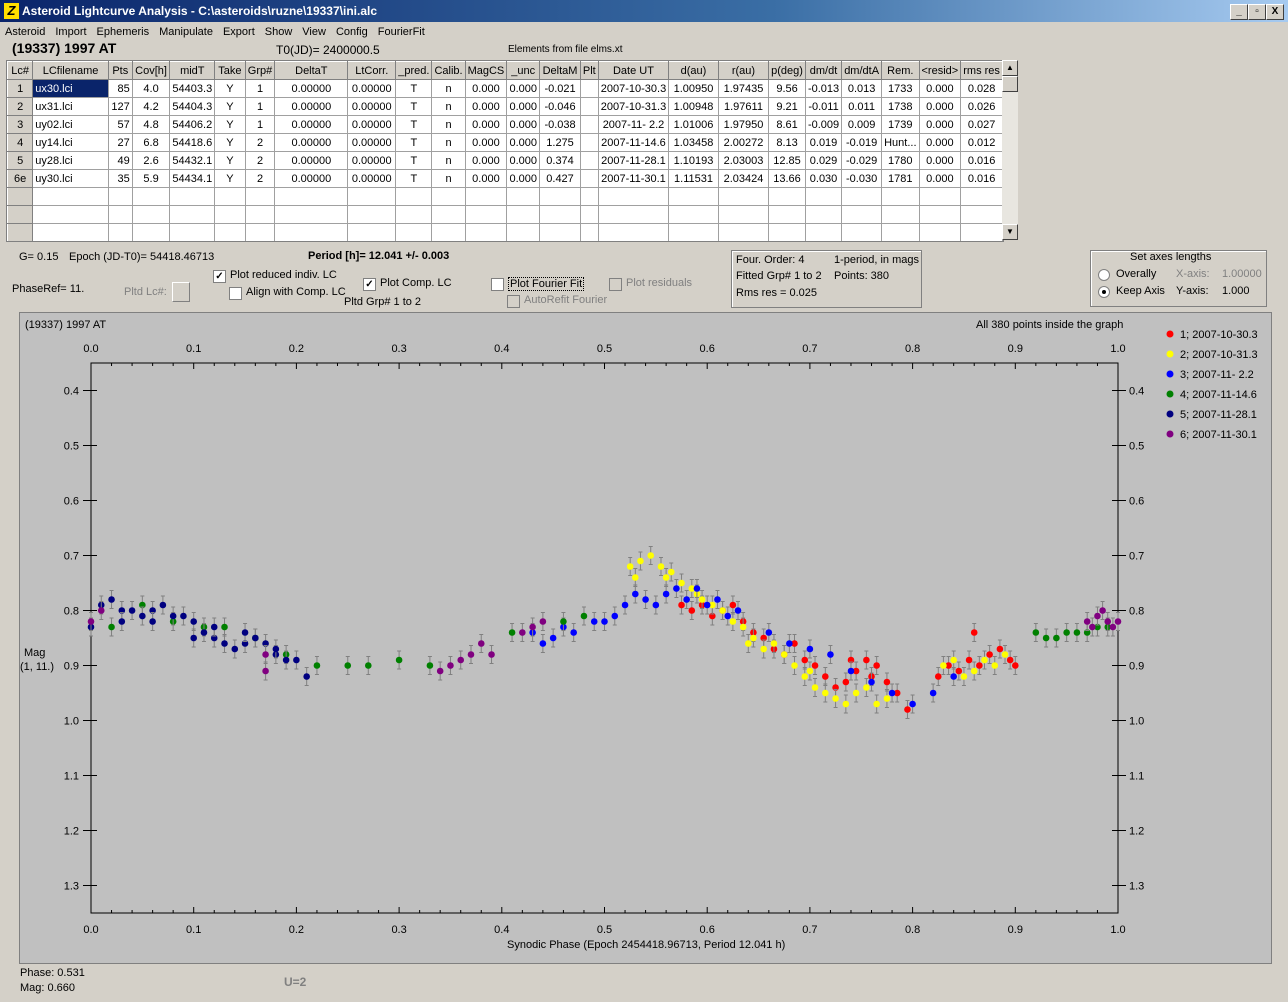 Image resolution: width=1288 pixels, height=1002 pixels. Describe the element at coordinates (448, 70) in the screenshot. I see `column-header: Calib.` at that location.